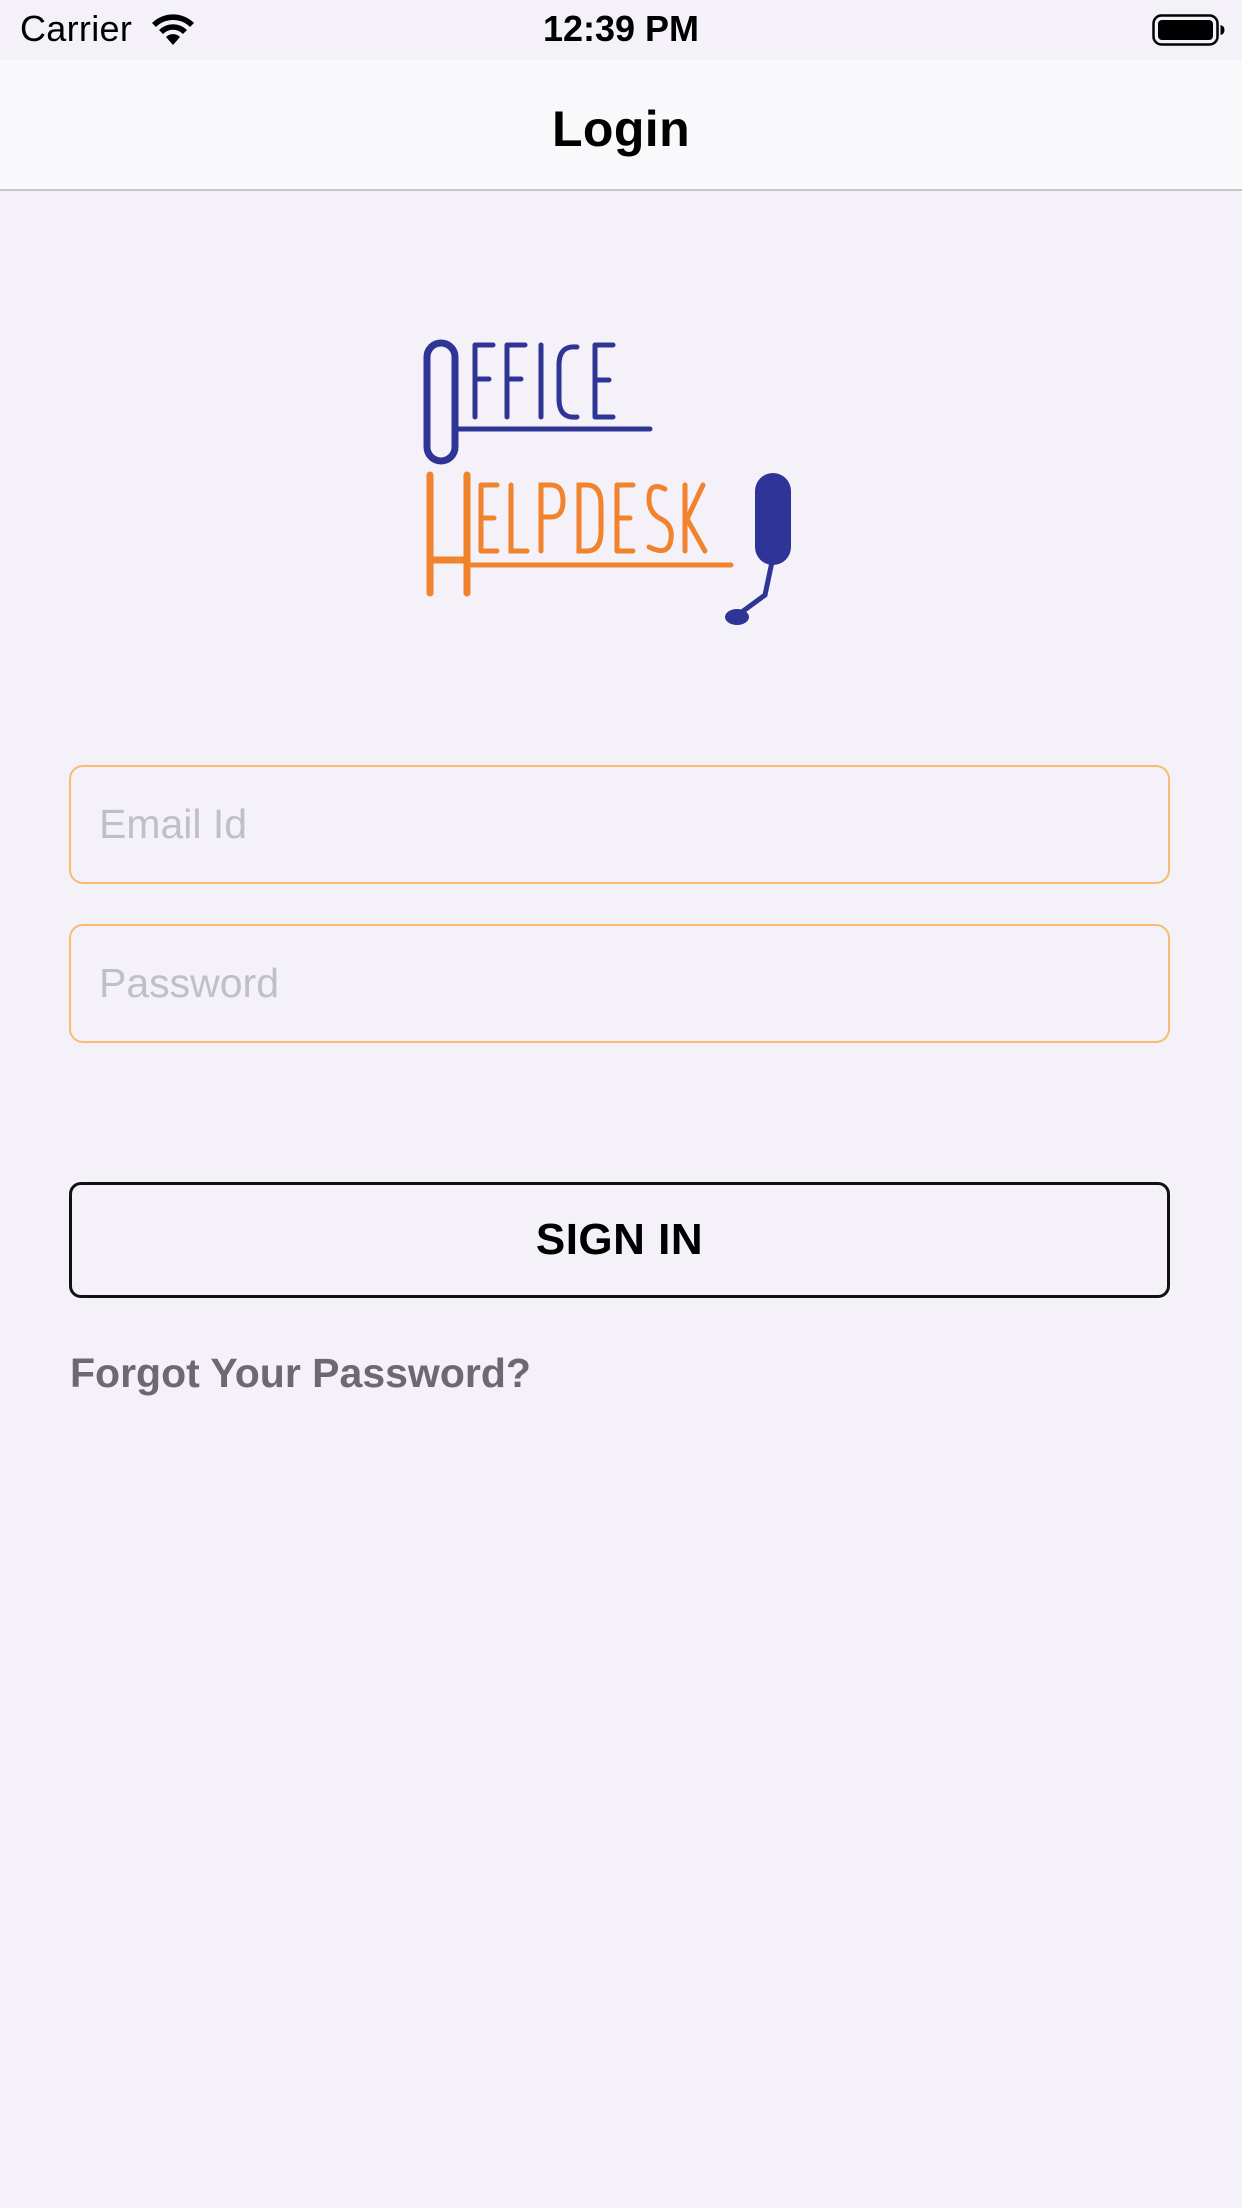  I want to click on forgot-password-link: Forgot Your Password?, so click(300, 1373).